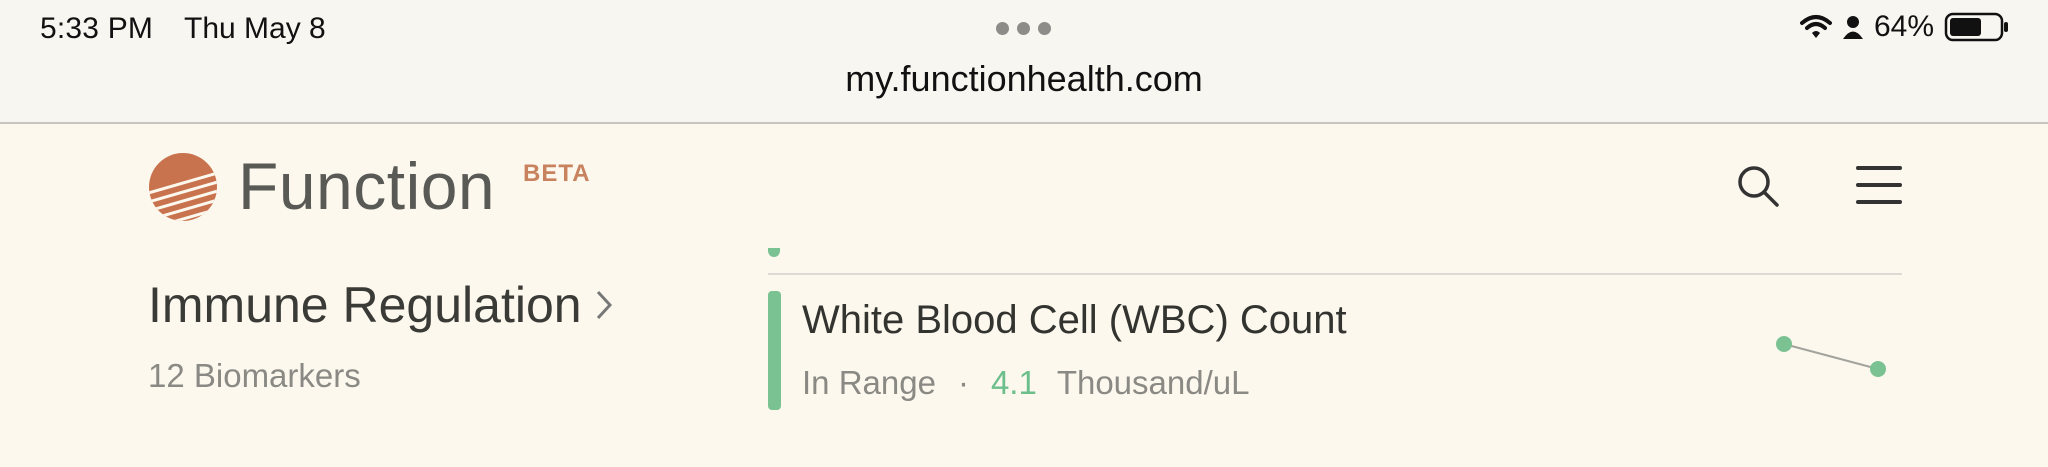  I want to click on system-indicators: 64%, so click(1904, 27).